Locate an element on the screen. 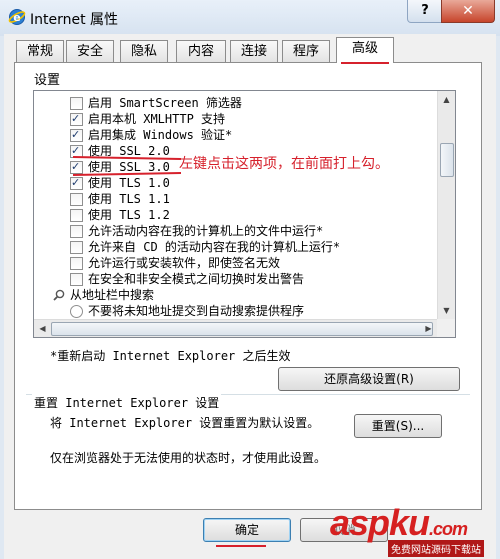 The image size is (500, 559). ok-annotation-underline is located at coordinates (241, 546).